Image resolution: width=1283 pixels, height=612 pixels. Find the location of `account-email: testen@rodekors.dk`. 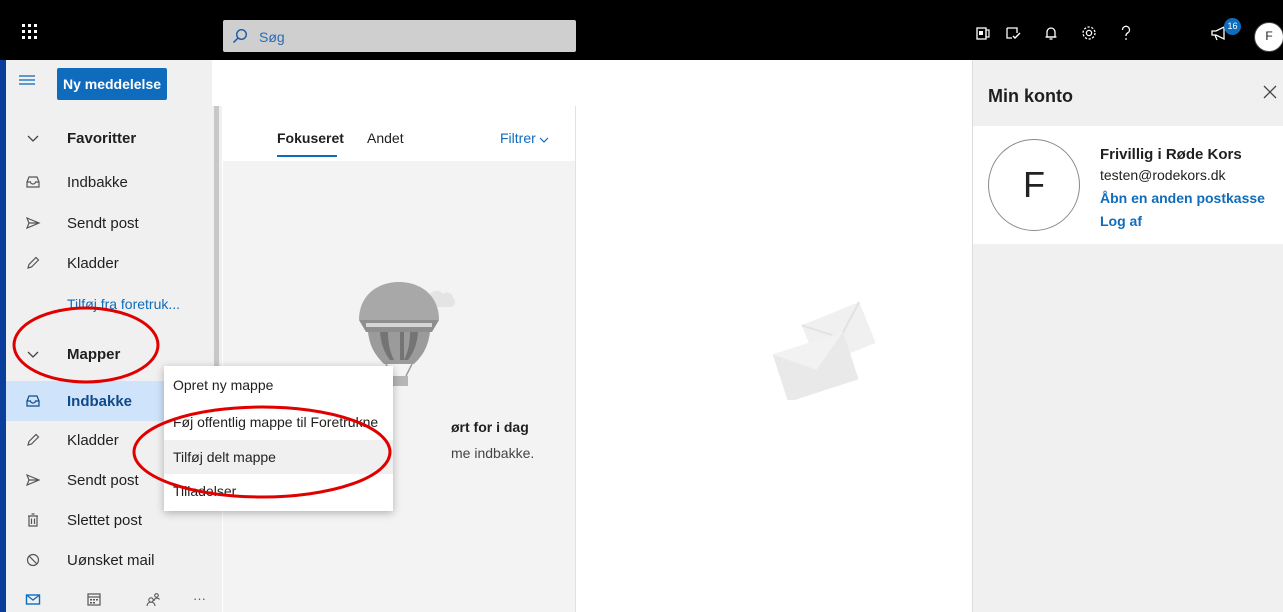

account-email: testen@rodekors.dk is located at coordinates (1163, 175).